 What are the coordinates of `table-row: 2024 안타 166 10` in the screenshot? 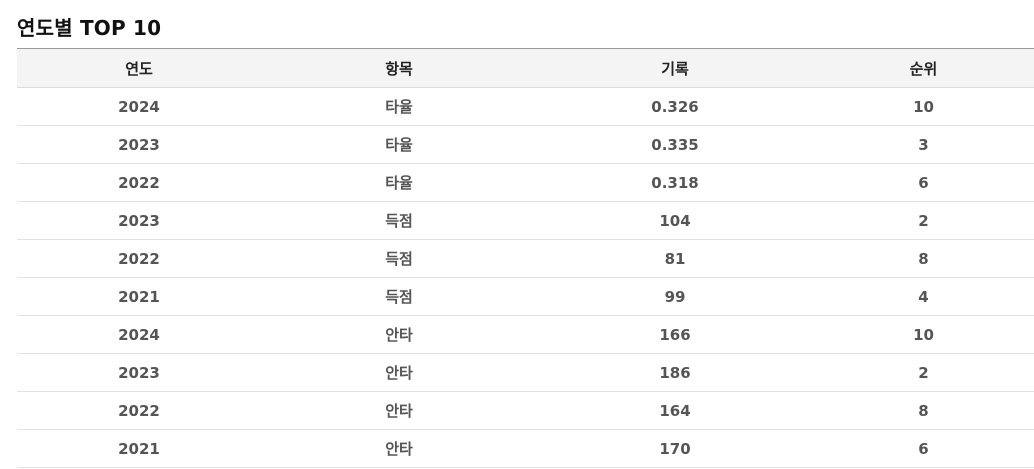 It's located at (525, 334).